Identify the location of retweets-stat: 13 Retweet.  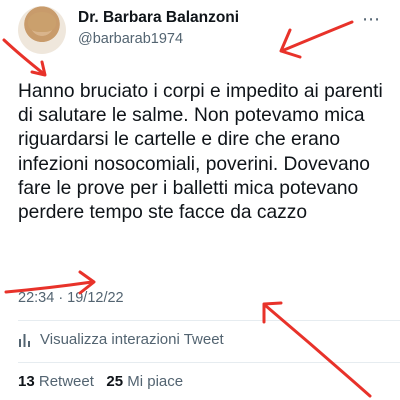
(56, 381).